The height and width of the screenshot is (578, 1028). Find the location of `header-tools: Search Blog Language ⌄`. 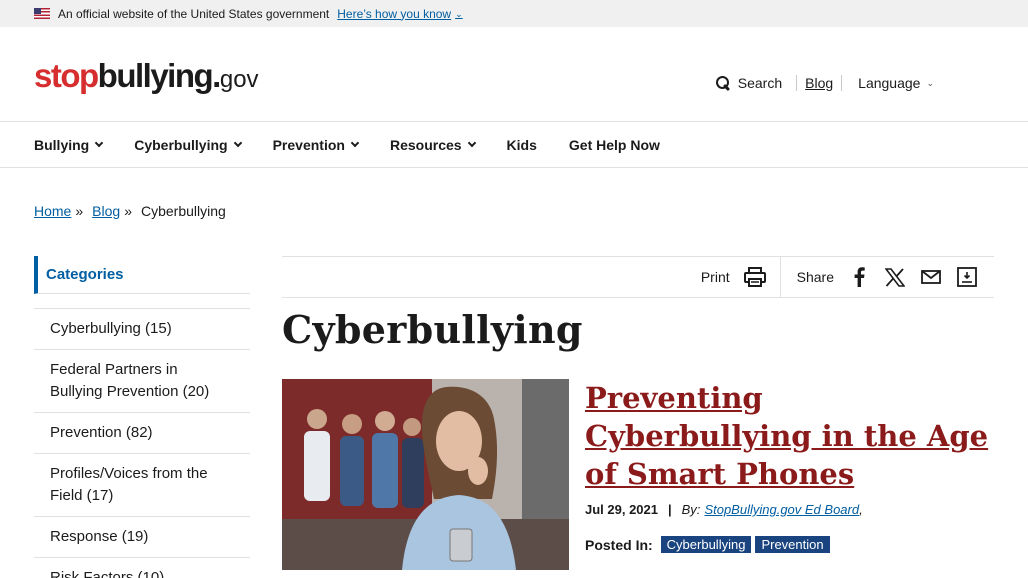

header-tools: Search Blog Language ⌄ is located at coordinates (824, 83).